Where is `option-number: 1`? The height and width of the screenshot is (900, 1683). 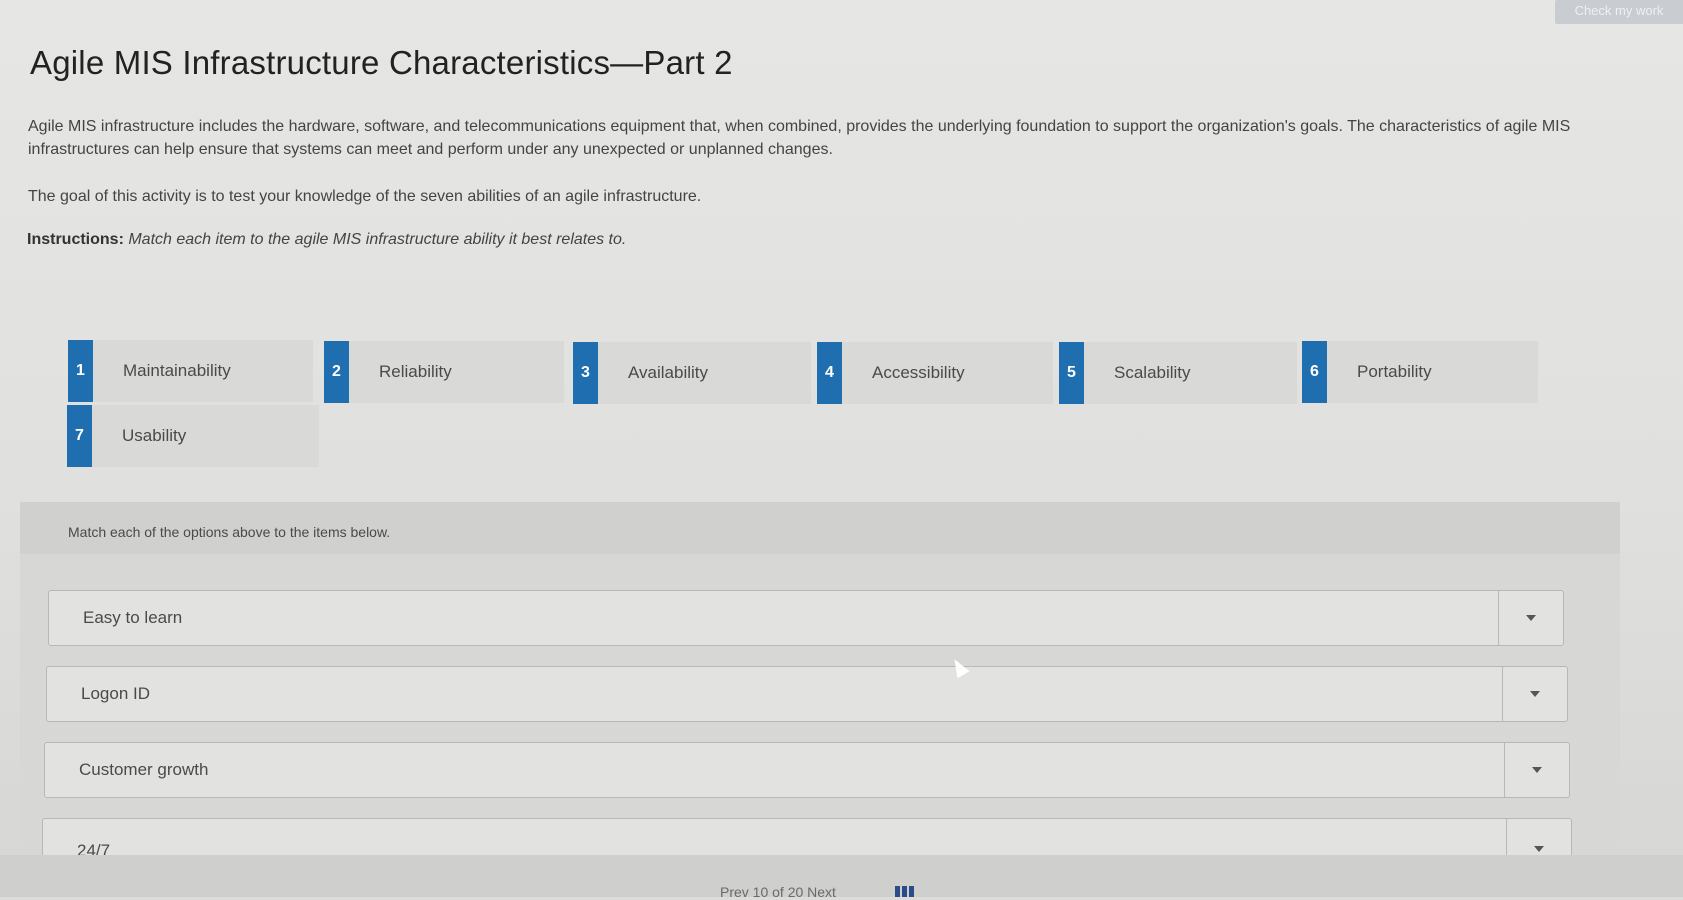
option-number: 1 is located at coordinates (80, 371).